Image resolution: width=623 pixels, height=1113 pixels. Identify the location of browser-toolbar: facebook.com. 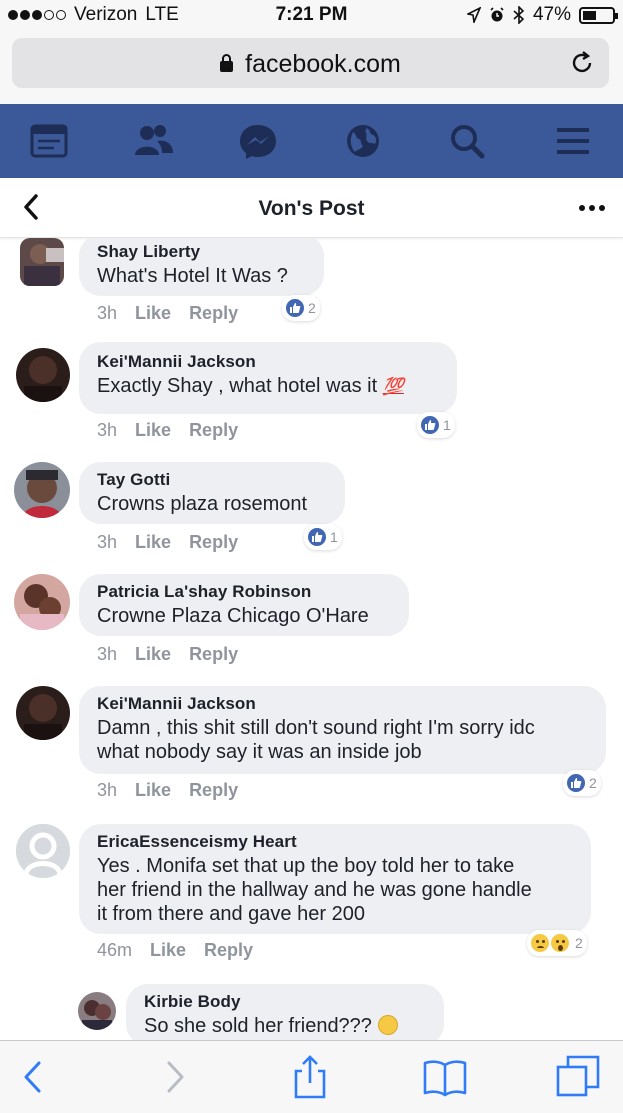
(311, 68).